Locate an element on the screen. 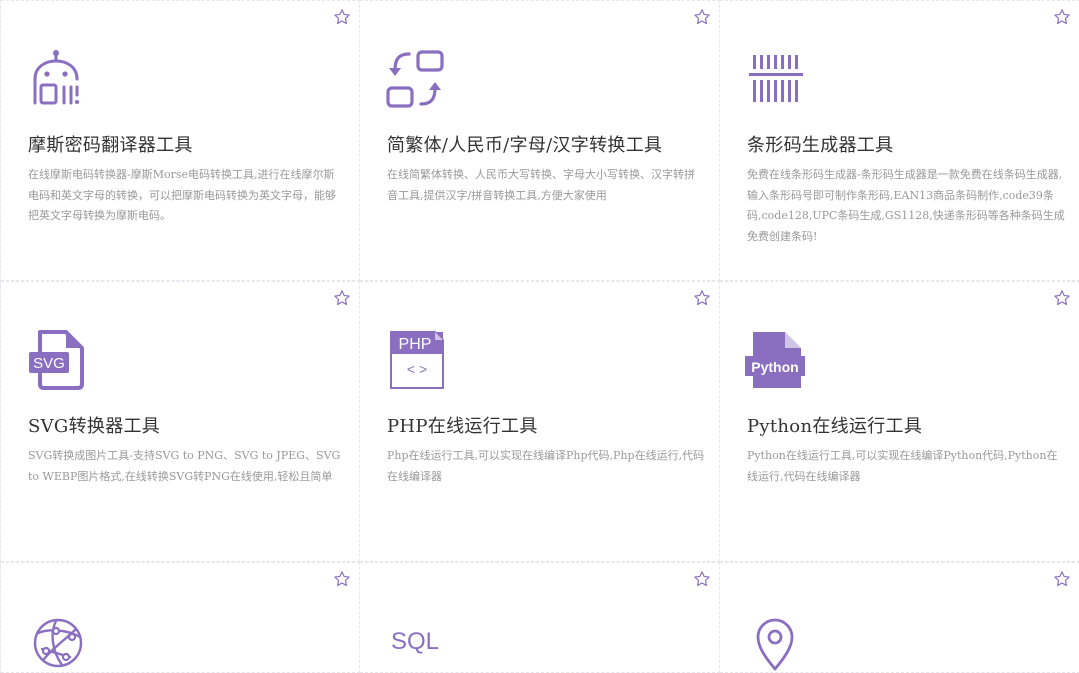 The image size is (1079, 673). globe-network-icon is located at coordinates (58, 643).